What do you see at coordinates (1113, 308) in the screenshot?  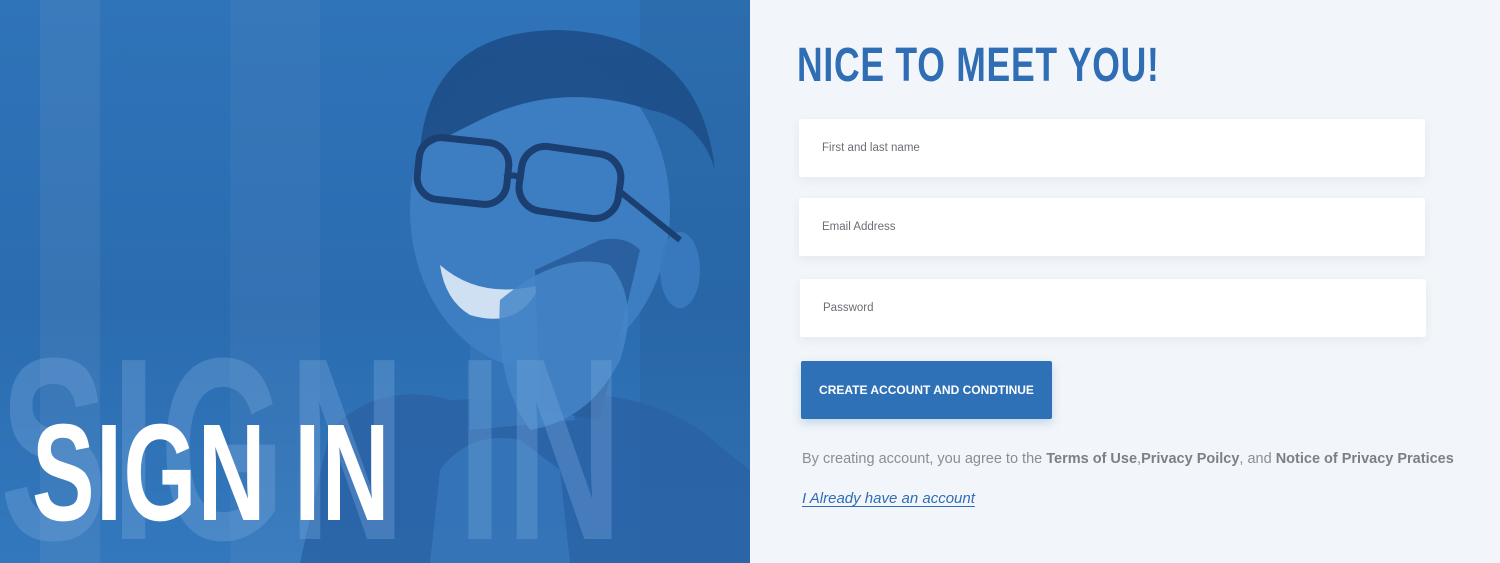 I see `password-field` at bounding box center [1113, 308].